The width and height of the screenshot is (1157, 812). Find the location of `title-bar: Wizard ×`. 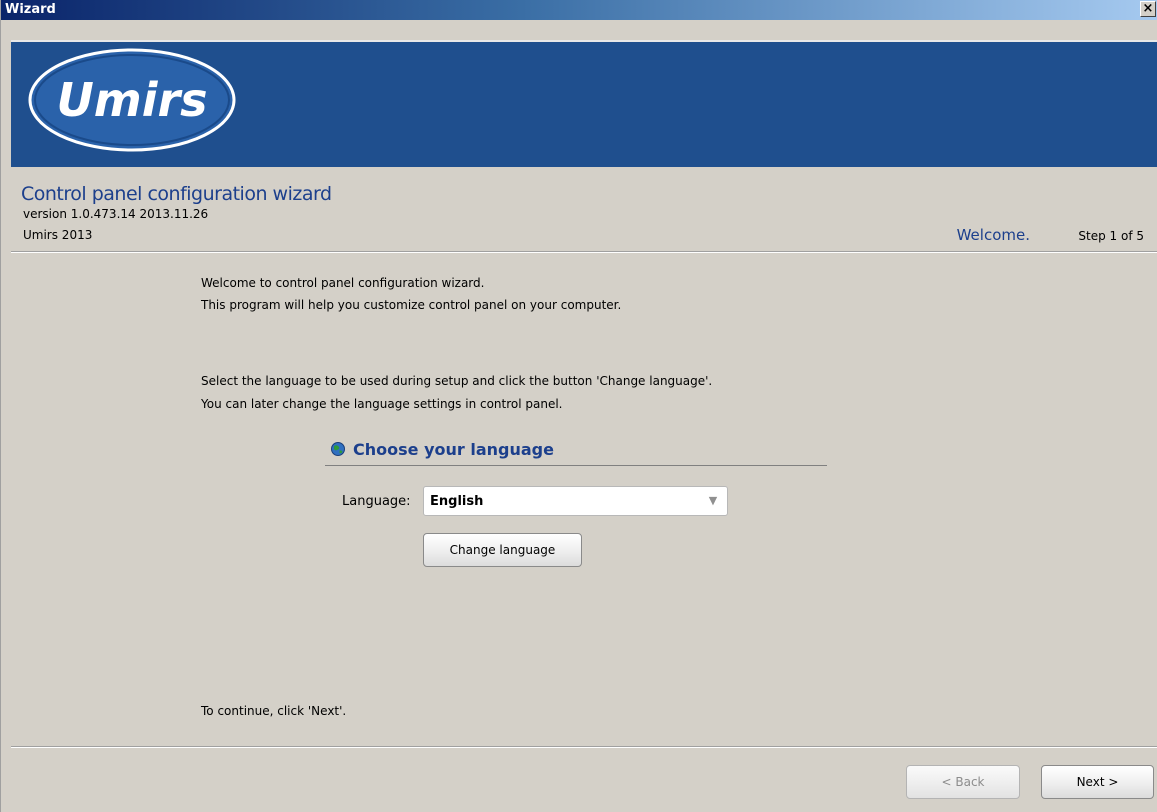

title-bar: Wizard × is located at coordinates (579, 10).